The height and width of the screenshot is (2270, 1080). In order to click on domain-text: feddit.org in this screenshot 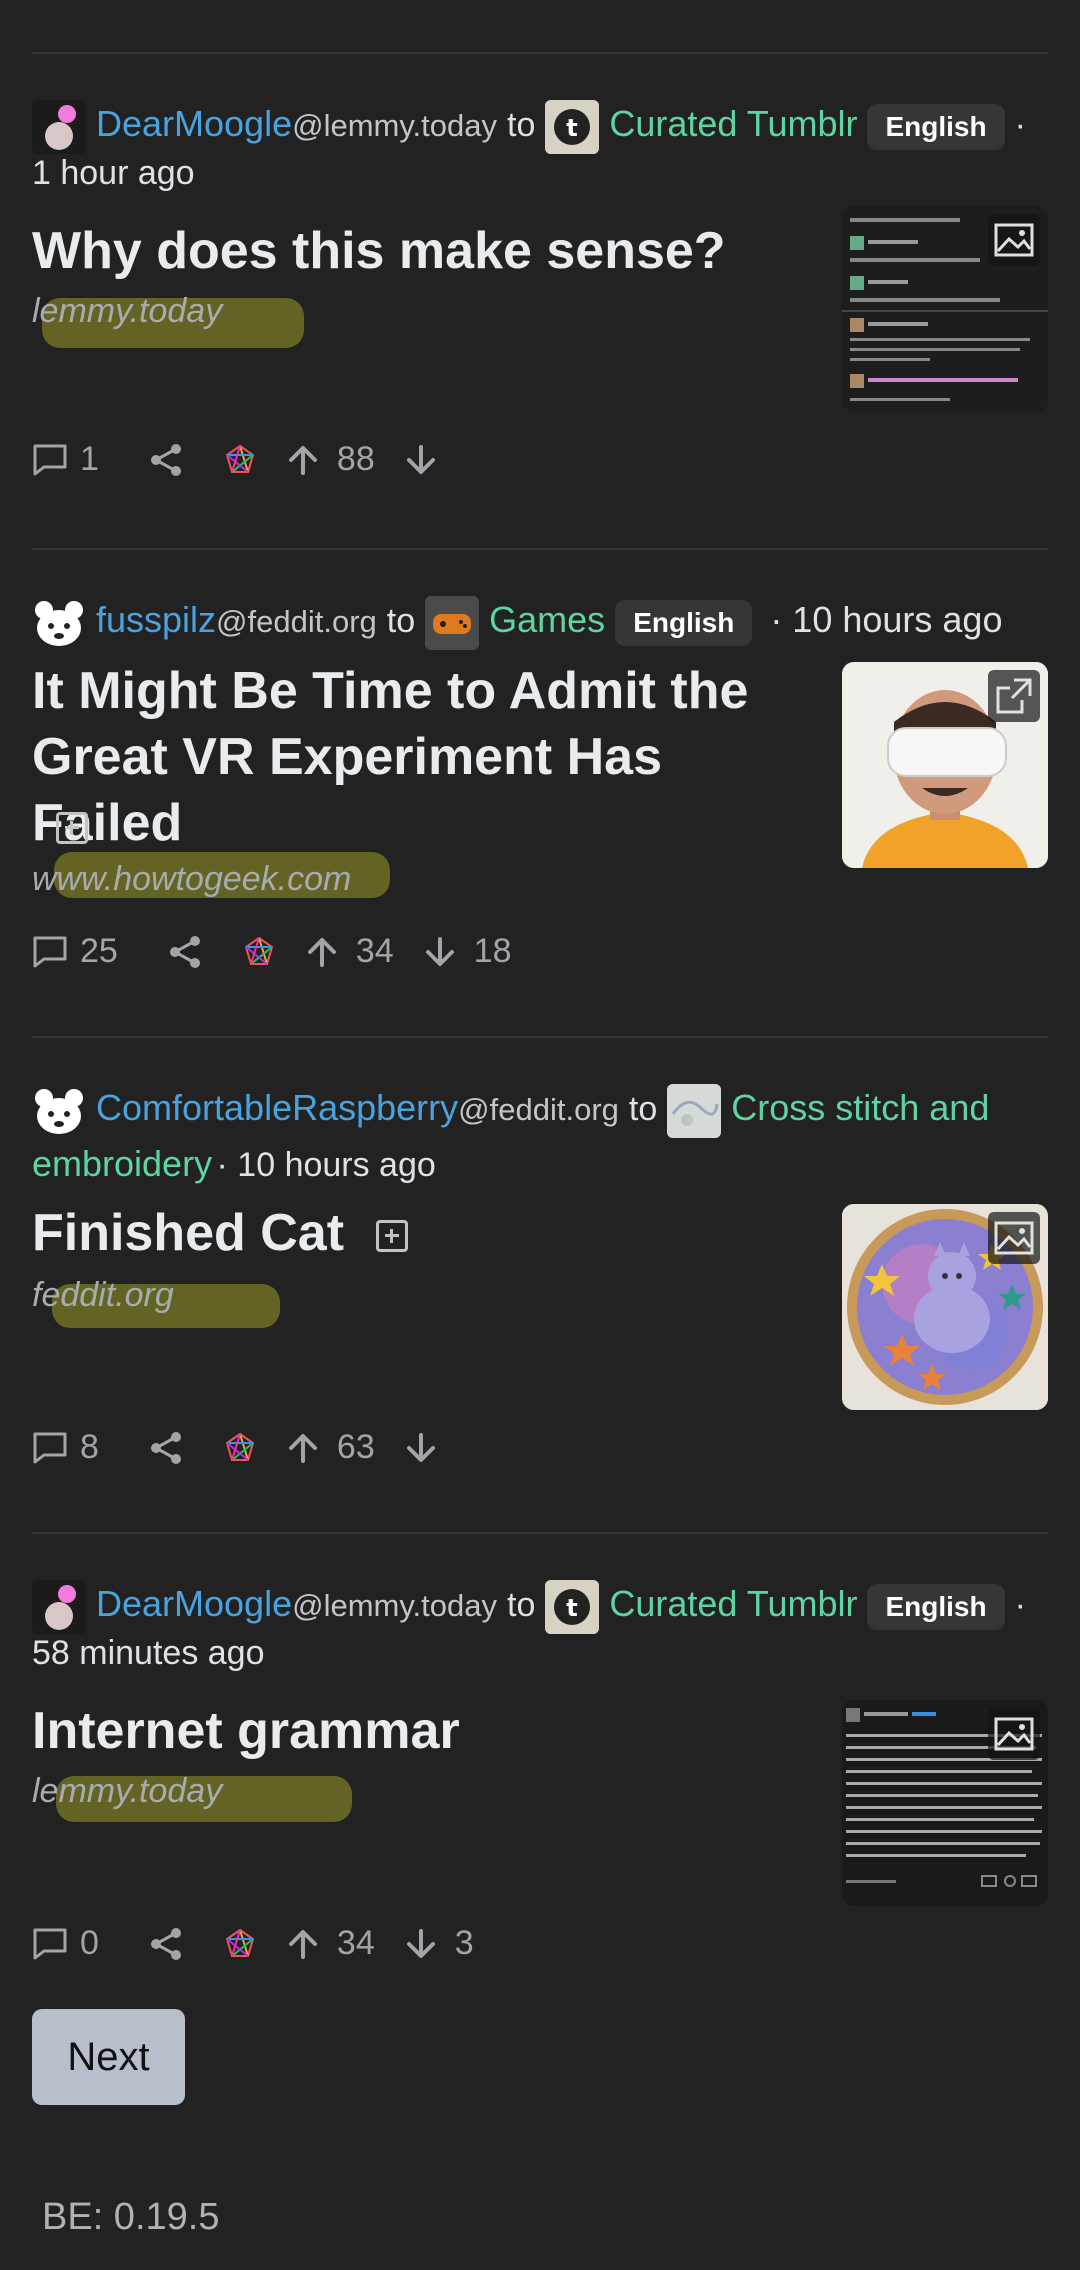, I will do `click(103, 1295)`.